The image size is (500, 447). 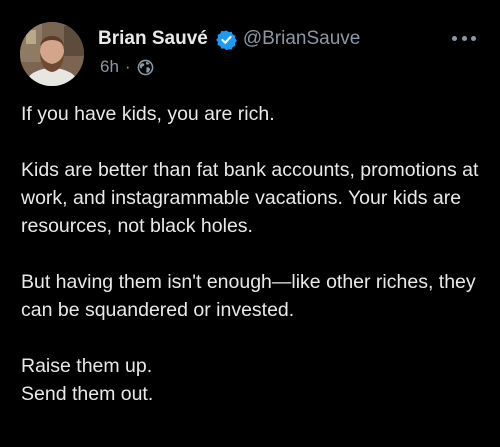 I want to click on globe-icon, so click(x=145, y=67).